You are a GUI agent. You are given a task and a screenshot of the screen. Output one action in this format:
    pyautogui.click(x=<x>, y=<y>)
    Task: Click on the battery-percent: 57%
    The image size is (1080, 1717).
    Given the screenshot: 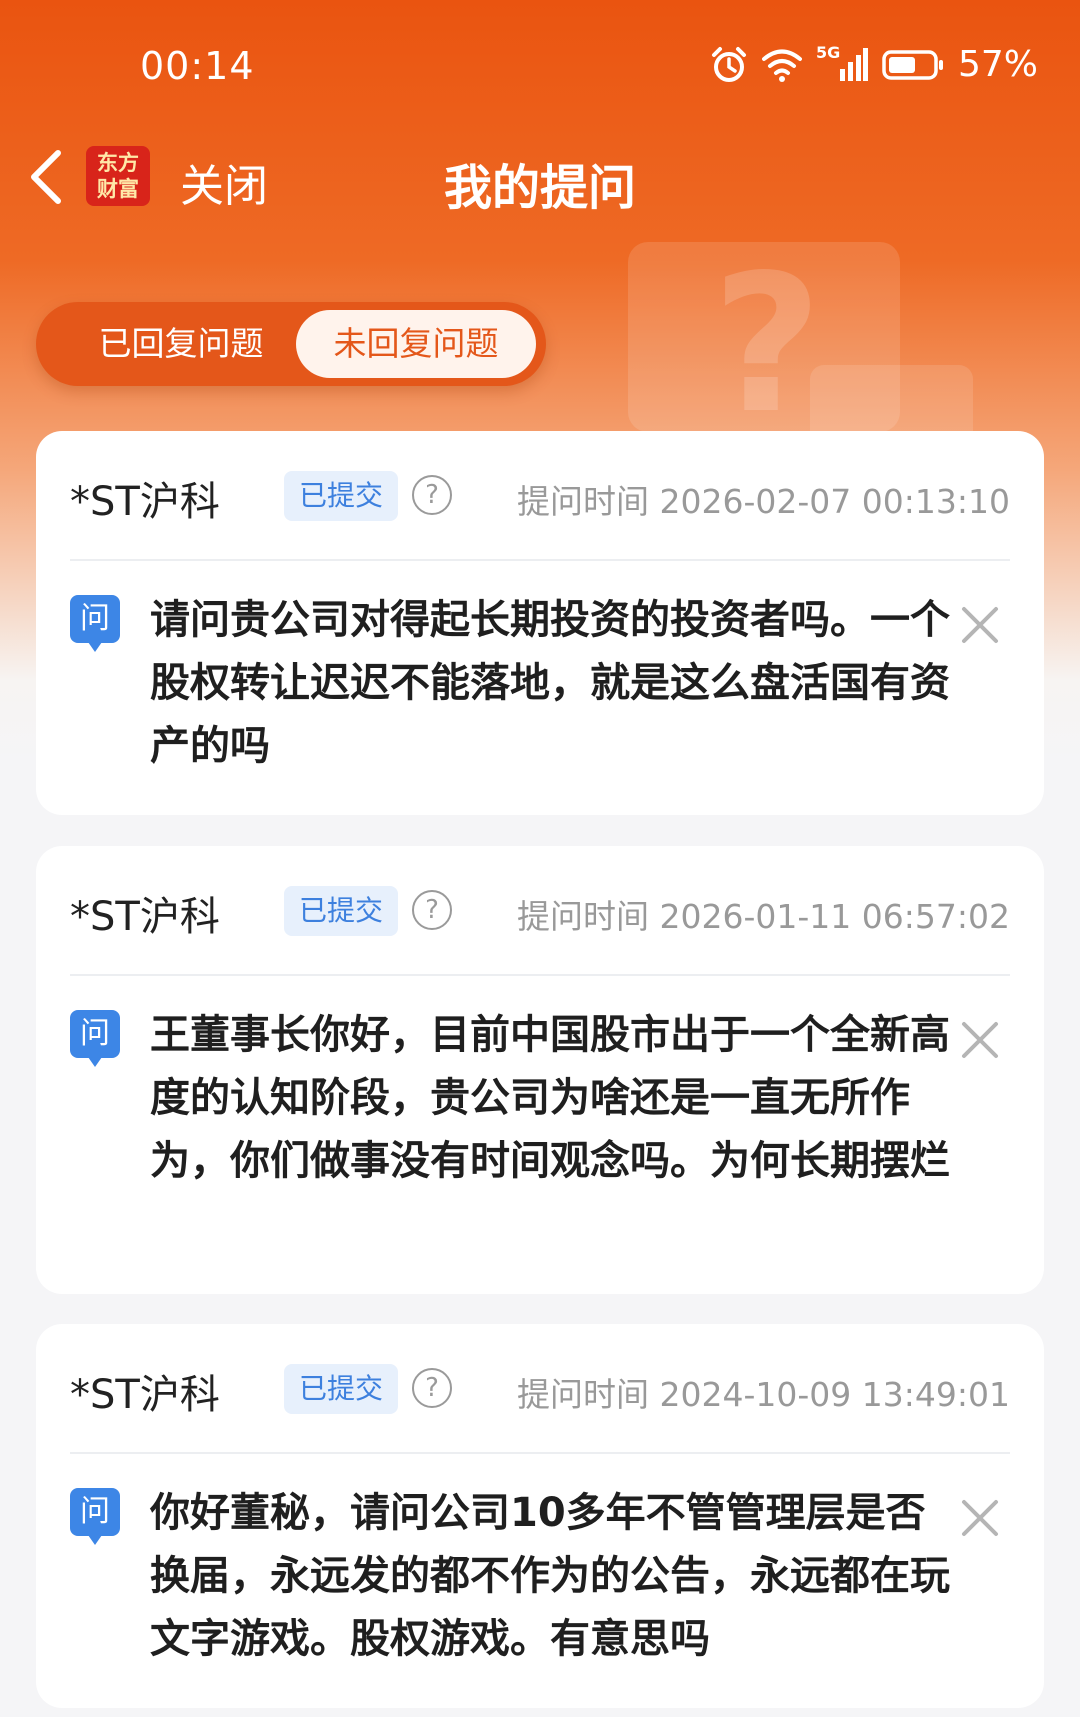 What is the action you would take?
    pyautogui.click(x=997, y=64)
    